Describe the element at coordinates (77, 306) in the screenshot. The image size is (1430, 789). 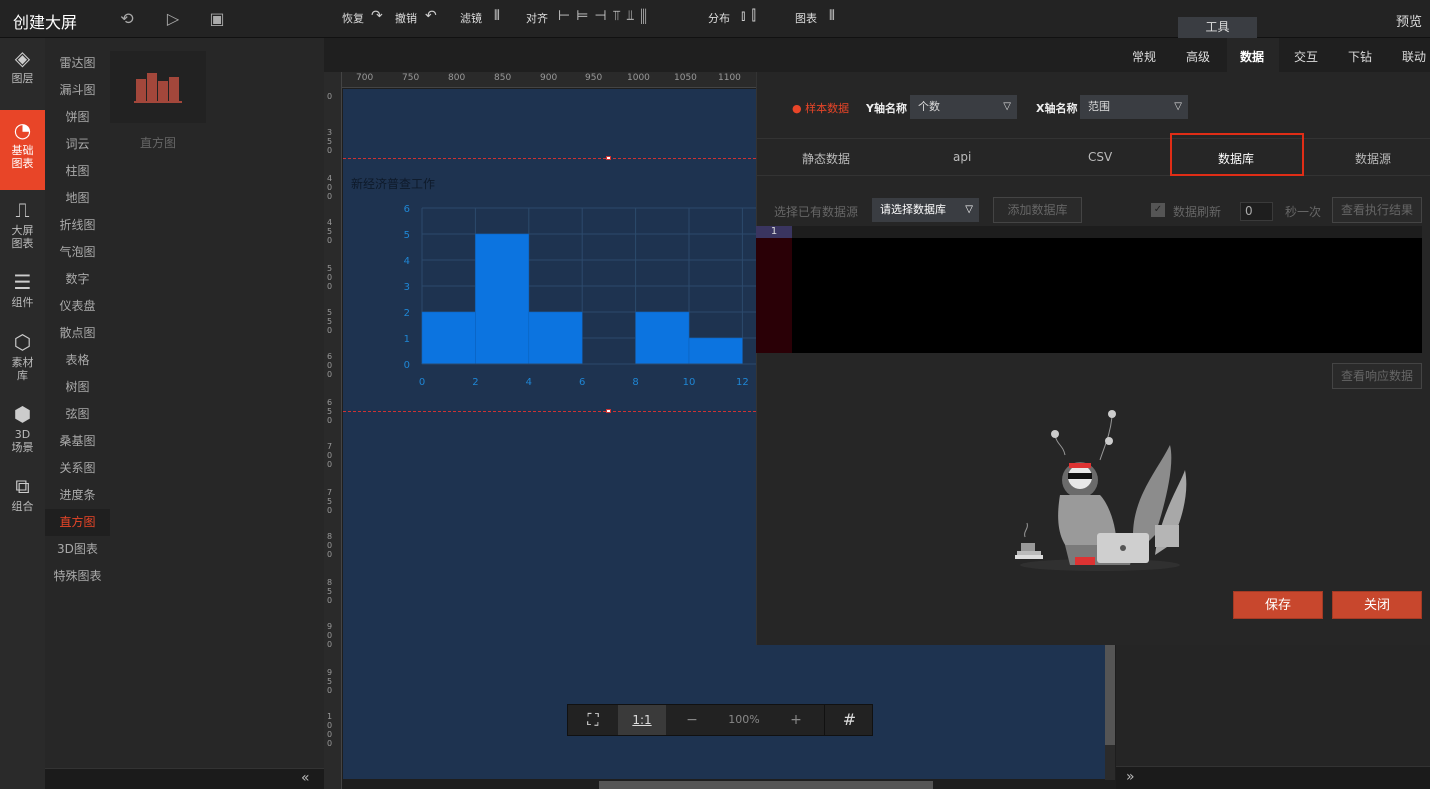
I see `category-item: 仪表盘` at that location.